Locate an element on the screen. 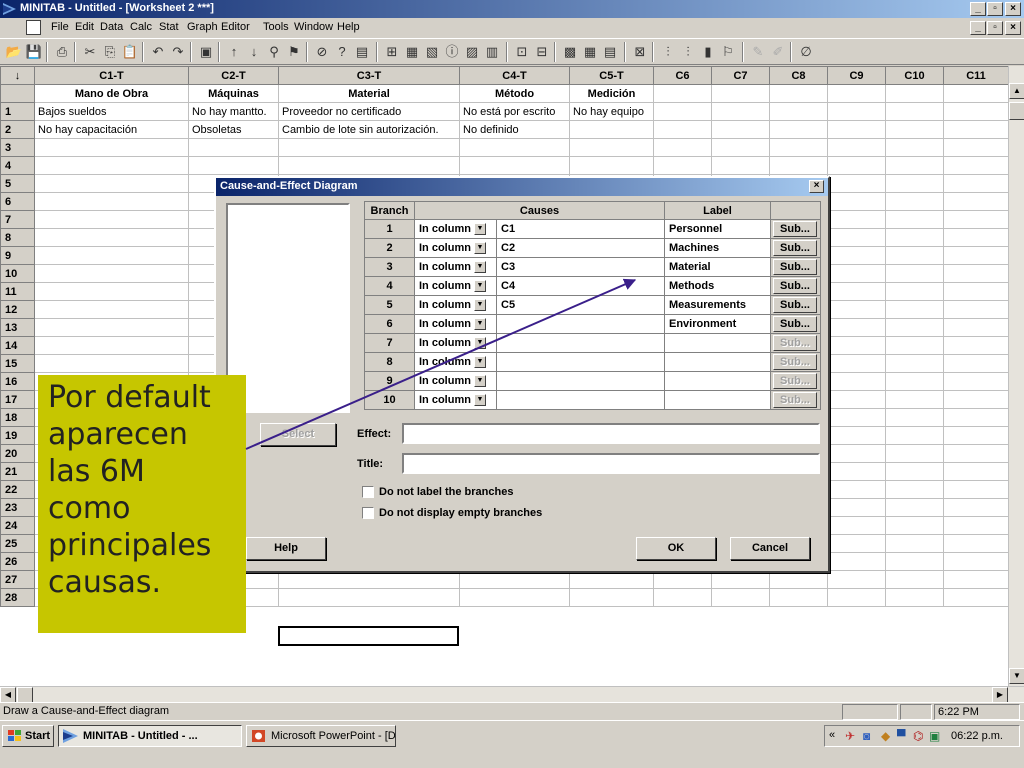 The image size is (1024, 768). no-label-checkbox: Do not label the branches is located at coordinates (437, 492).